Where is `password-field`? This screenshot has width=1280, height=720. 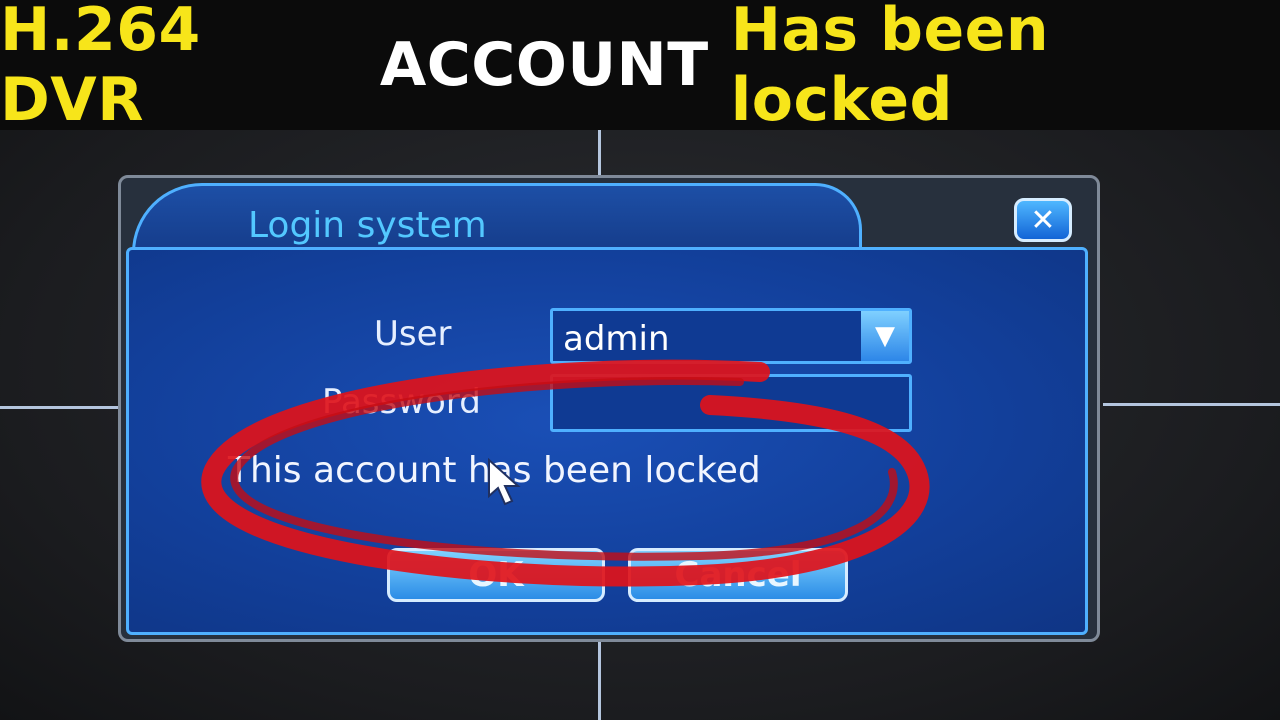
password-field is located at coordinates (731, 403).